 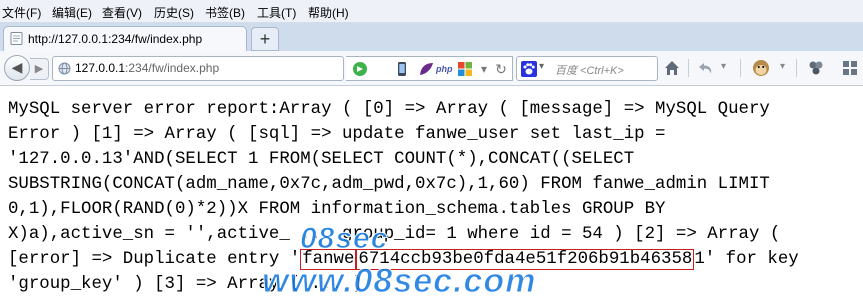 What do you see at coordinates (225, 12) in the screenshot?
I see `menu-bookmarks: 书签(B)` at bounding box center [225, 12].